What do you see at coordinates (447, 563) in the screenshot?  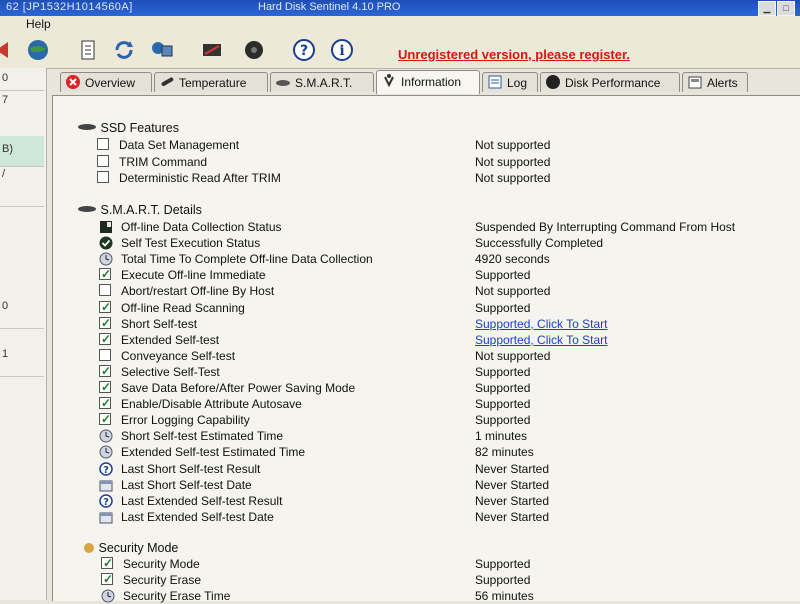 I see `security-row-security-mode: Security Mode Supported` at bounding box center [447, 563].